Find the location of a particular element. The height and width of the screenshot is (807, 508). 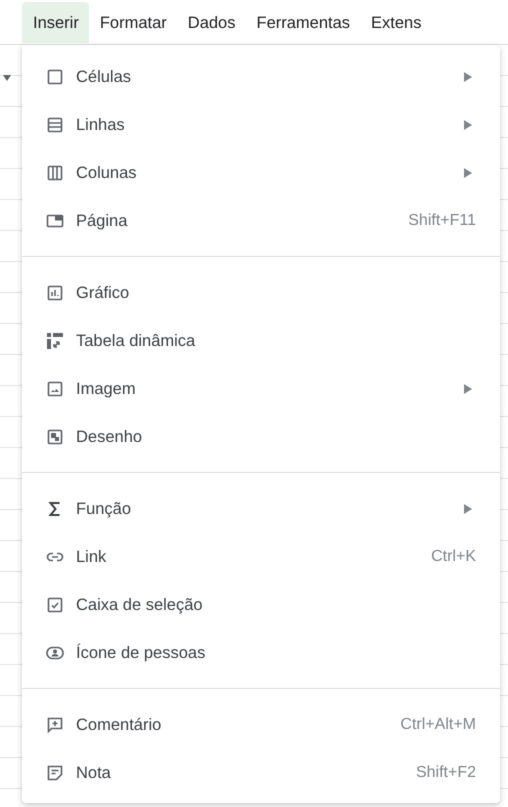

menu-item: Função is located at coordinates (261, 509).